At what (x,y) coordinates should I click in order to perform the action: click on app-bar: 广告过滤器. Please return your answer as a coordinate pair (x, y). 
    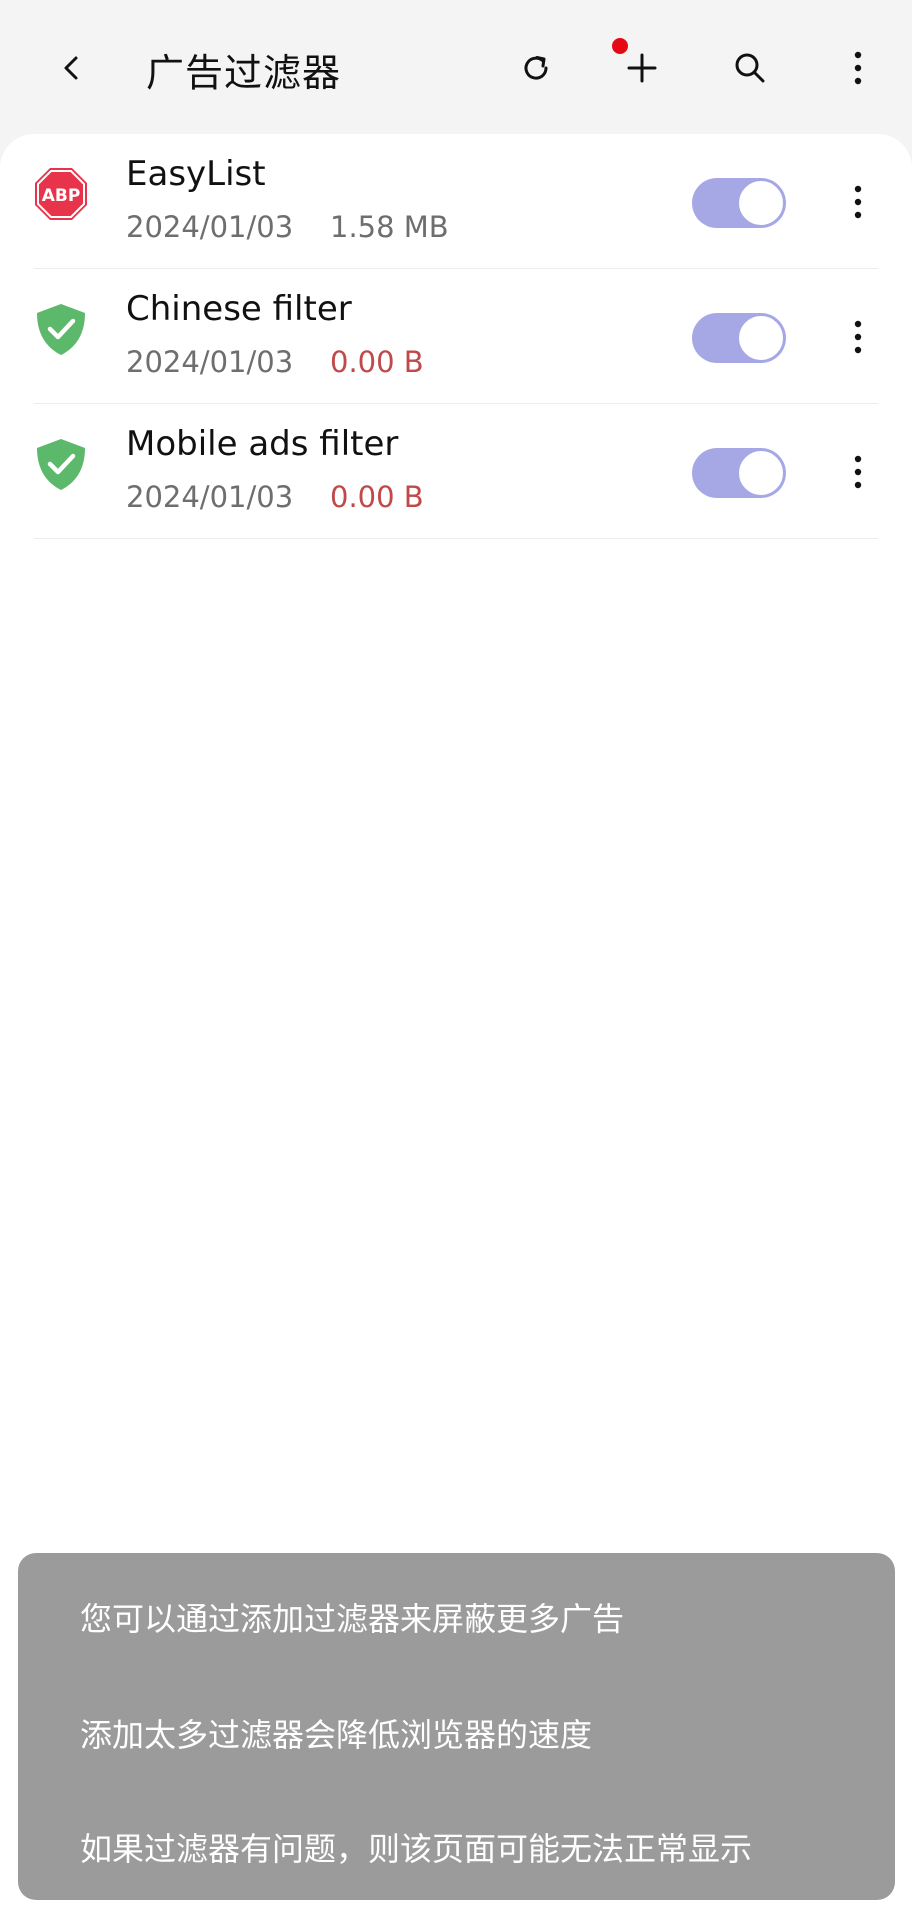
    Looking at the image, I should click on (456, 67).